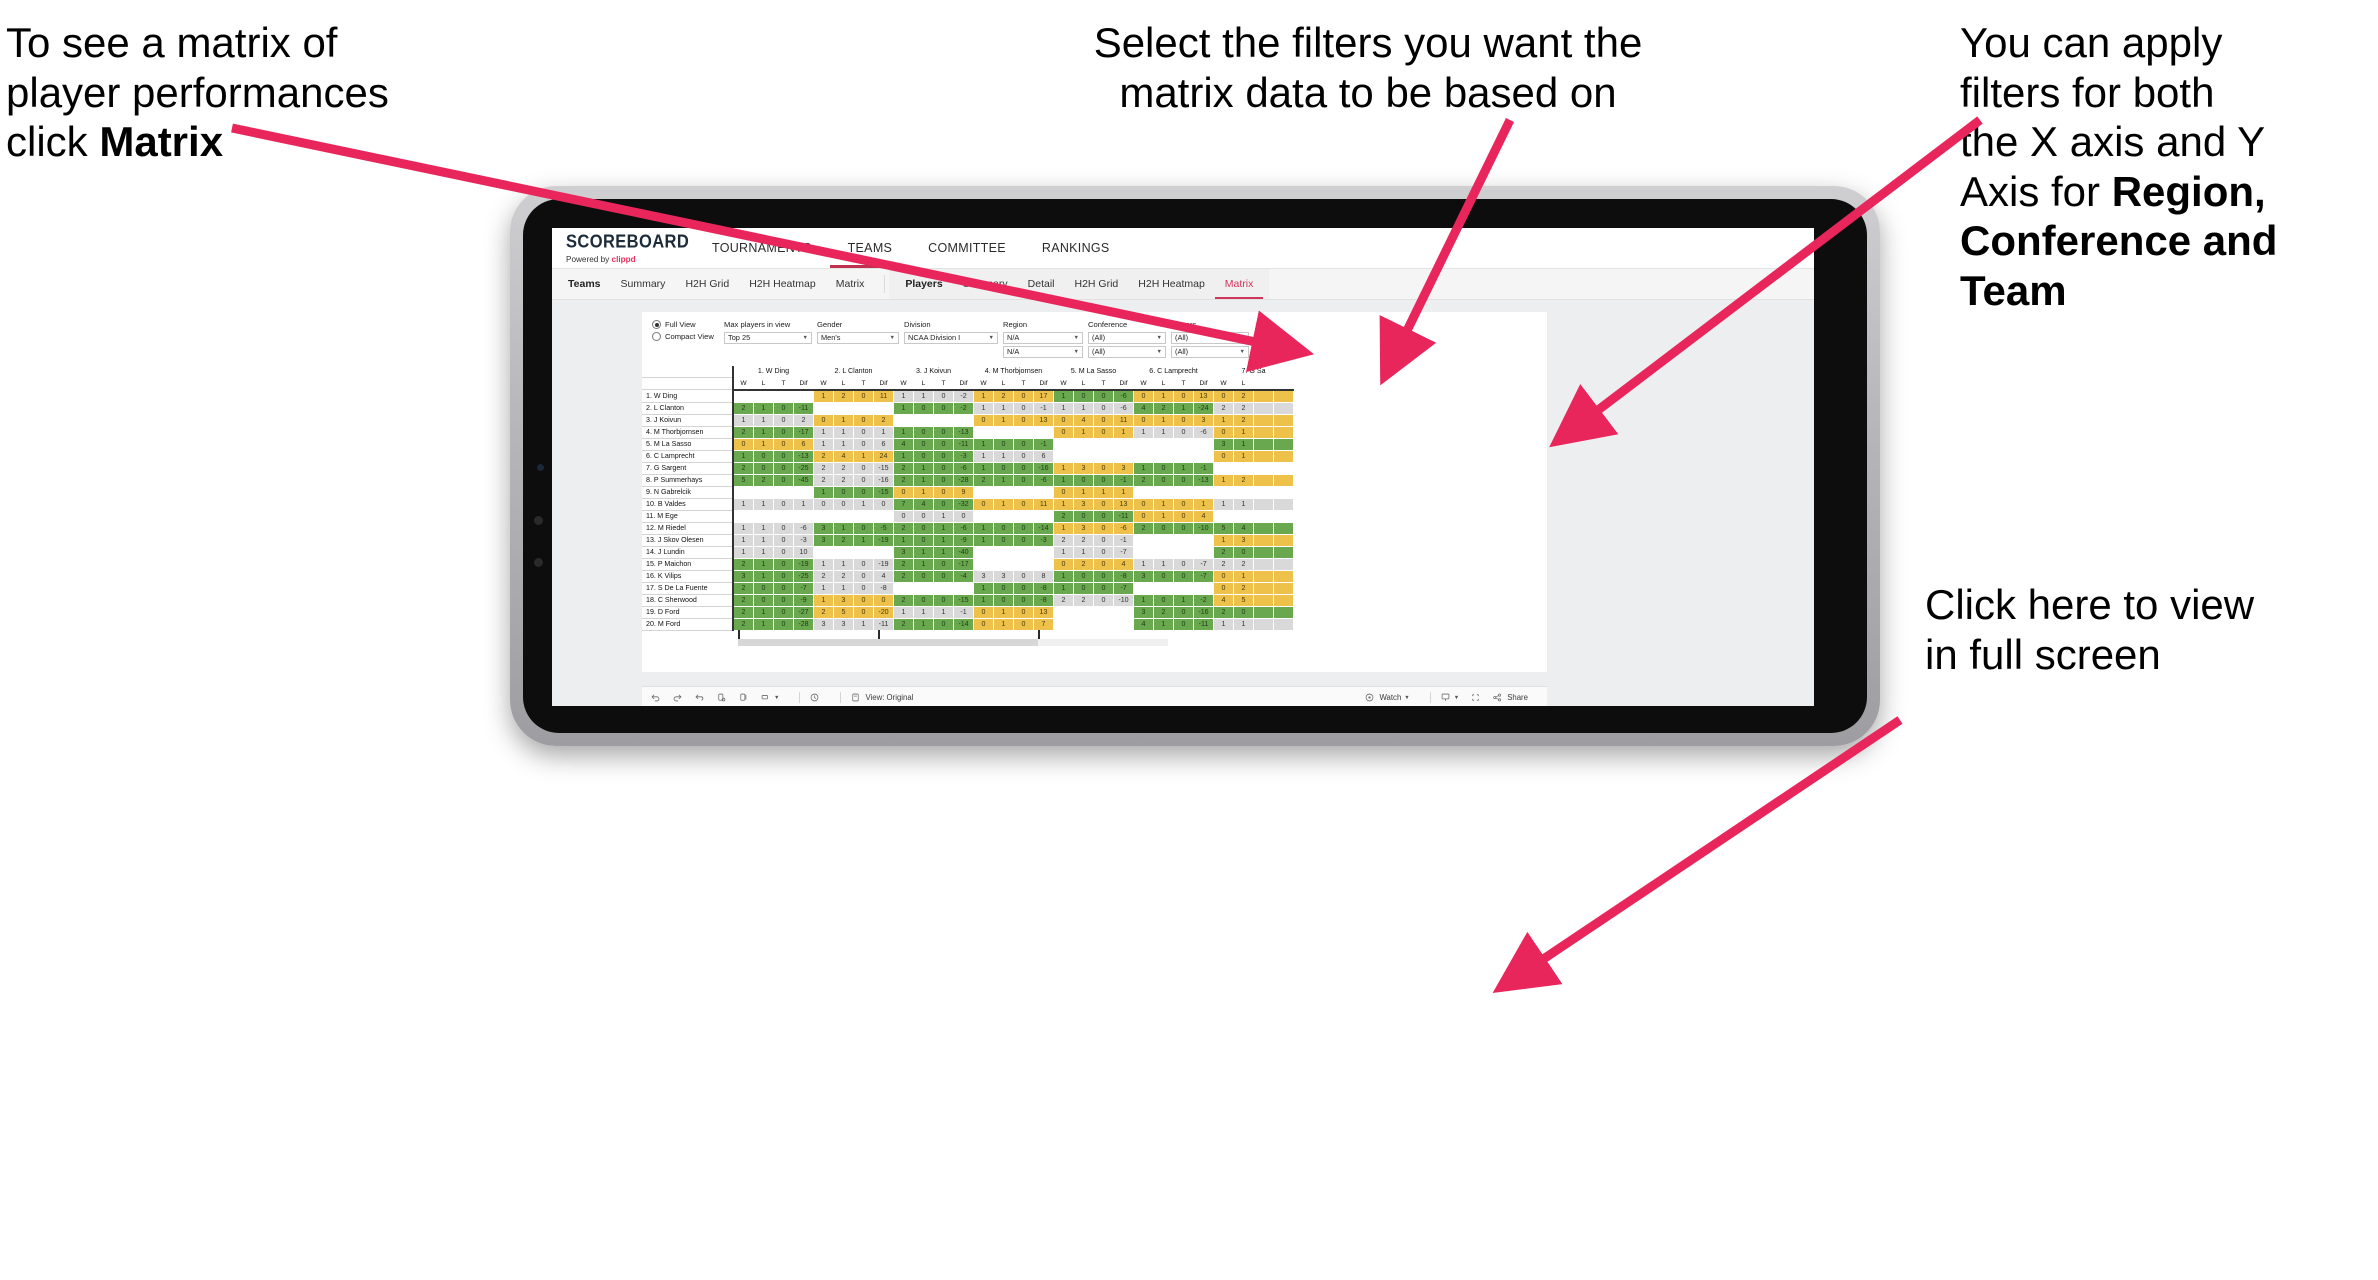 The height and width of the screenshot is (1280, 2378). I want to click on matrix-cell: -16, so click(1043, 468).